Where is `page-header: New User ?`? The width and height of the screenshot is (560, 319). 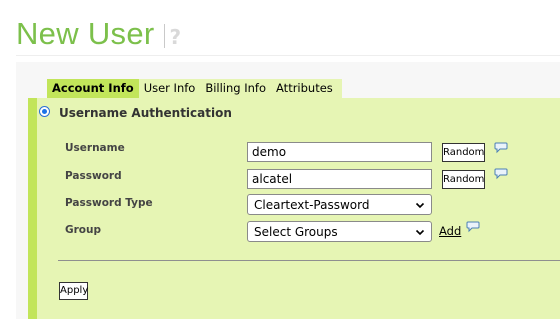
page-header: New User ? is located at coordinates (98, 34).